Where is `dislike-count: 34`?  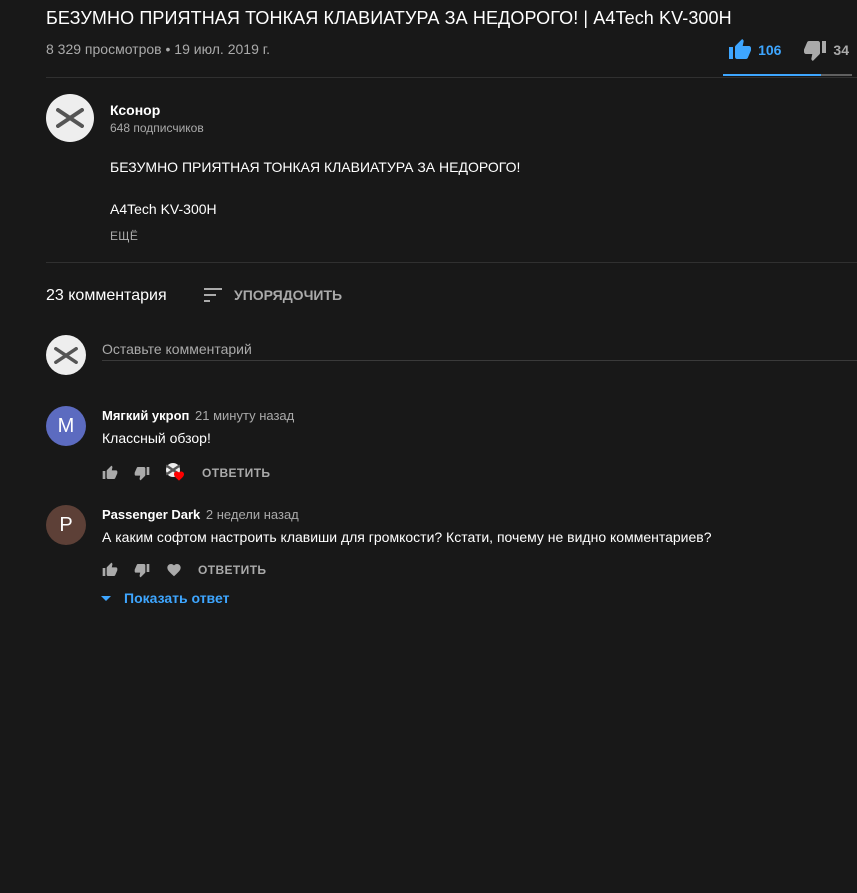 dislike-count: 34 is located at coordinates (841, 50).